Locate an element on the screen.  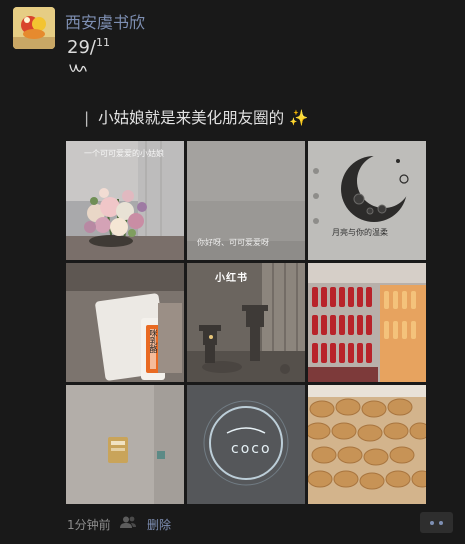
photo-wall-sign-image is located at coordinates (125, 444).